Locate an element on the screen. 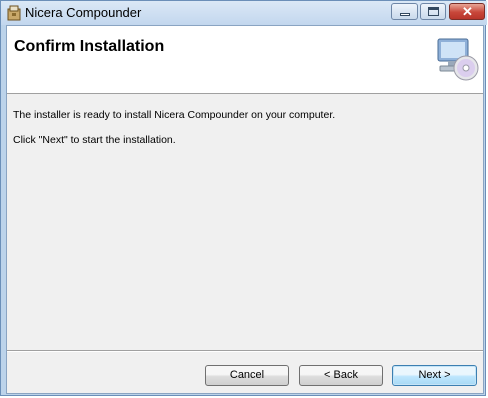 This screenshot has height=398, width=488. maximize-button is located at coordinates (433, 11).